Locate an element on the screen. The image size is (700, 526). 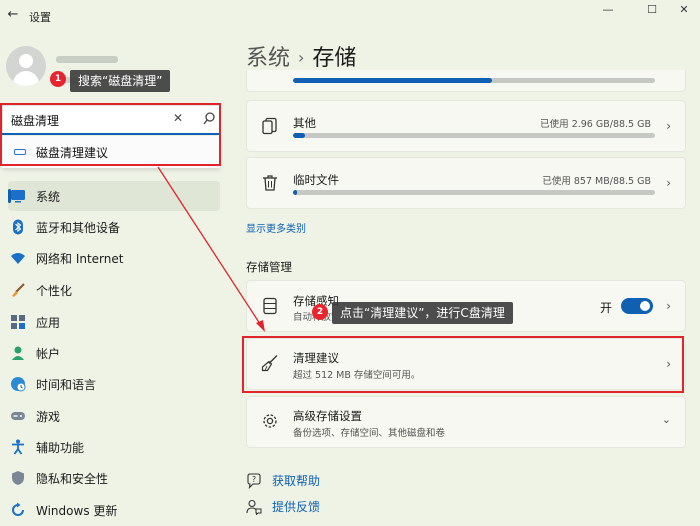
minimize-button: — is located at coordinates (608, 10).